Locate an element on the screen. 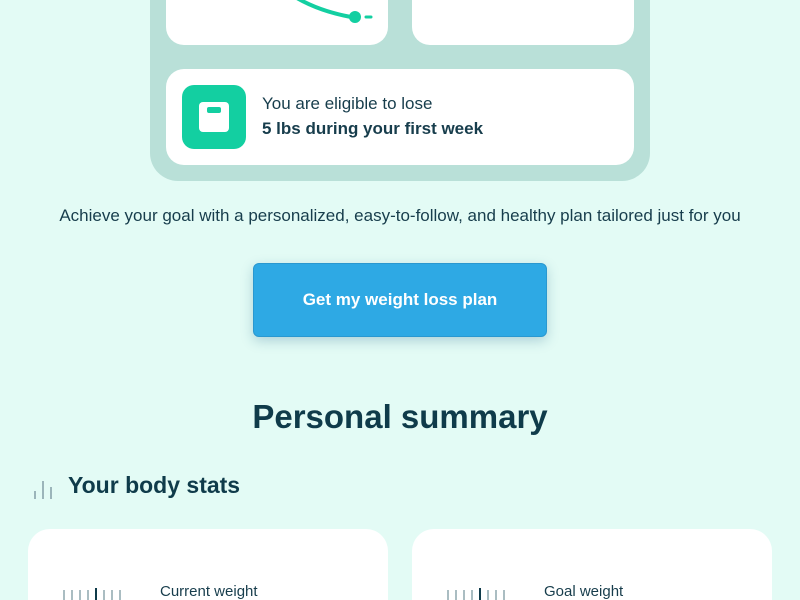 Image resolution: width=800 pixels, height=600 pixels. weight-curve-line is located at coordinates (324, 9).